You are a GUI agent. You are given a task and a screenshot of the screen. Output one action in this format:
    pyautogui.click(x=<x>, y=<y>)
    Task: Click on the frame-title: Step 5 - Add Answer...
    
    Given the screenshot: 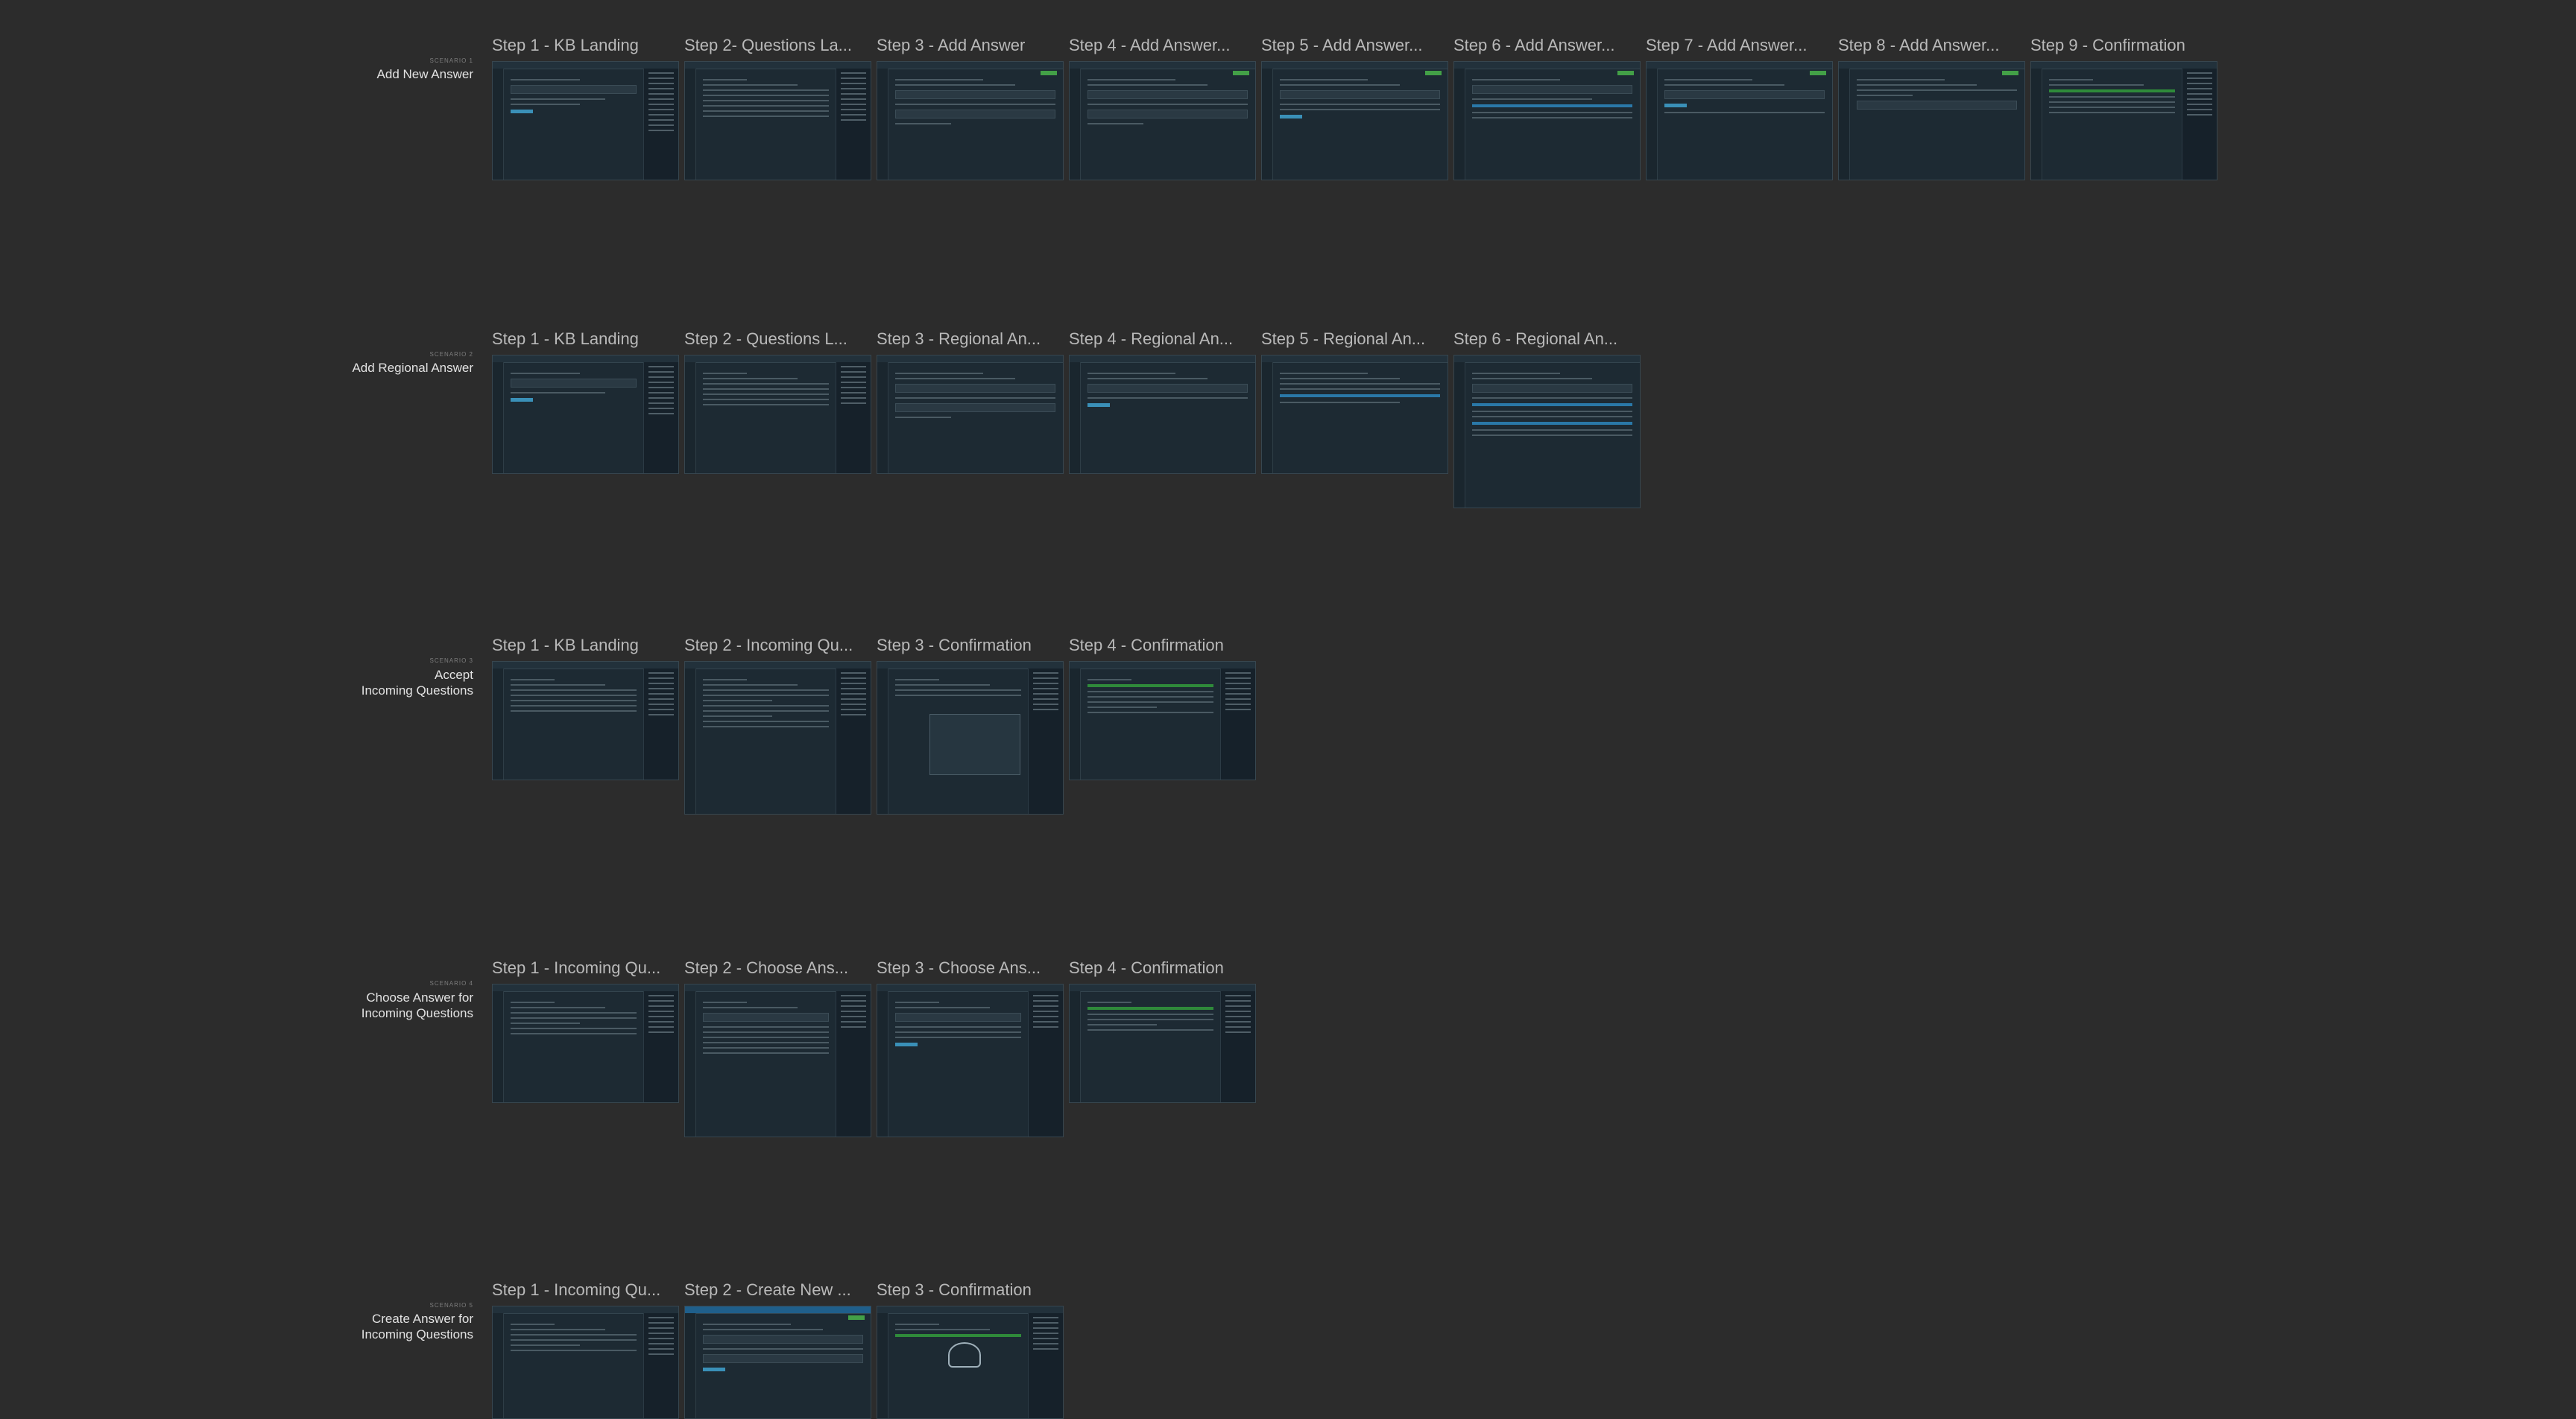 What is the action you would take?
    pyautogui.click(x=1352, y=45)
    